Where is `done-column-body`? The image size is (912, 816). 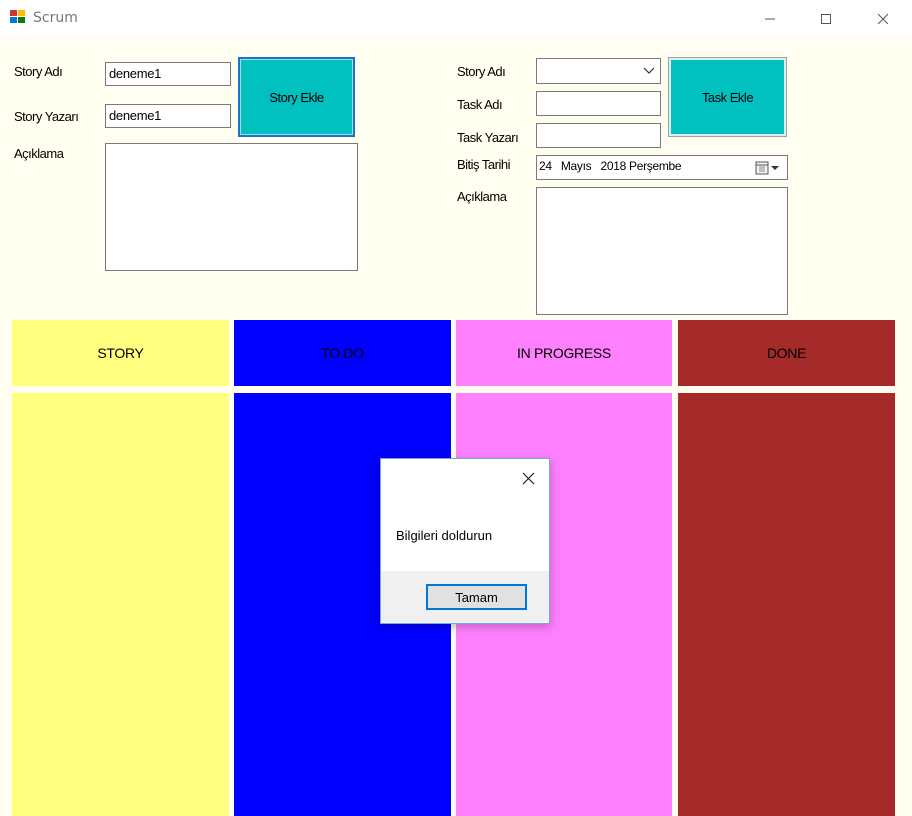 done-column-body is located at coordinates (786, 604).